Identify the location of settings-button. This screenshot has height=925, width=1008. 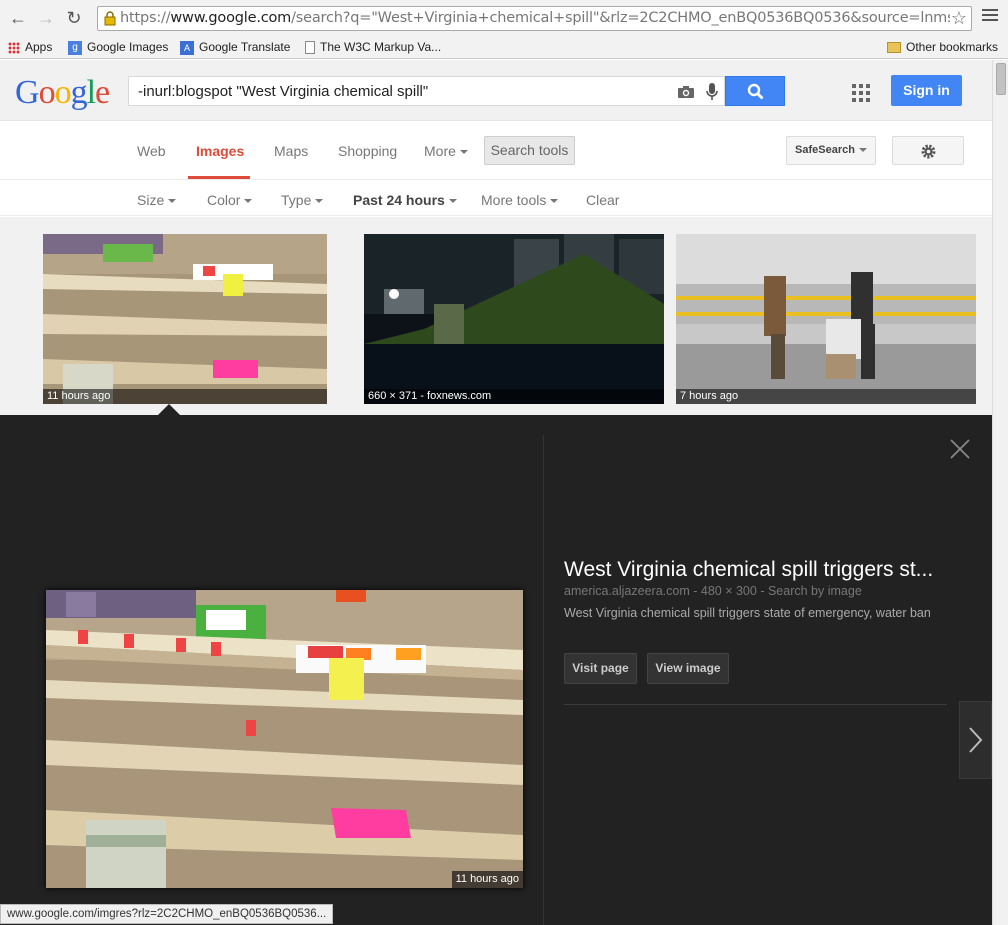
(928, 150).